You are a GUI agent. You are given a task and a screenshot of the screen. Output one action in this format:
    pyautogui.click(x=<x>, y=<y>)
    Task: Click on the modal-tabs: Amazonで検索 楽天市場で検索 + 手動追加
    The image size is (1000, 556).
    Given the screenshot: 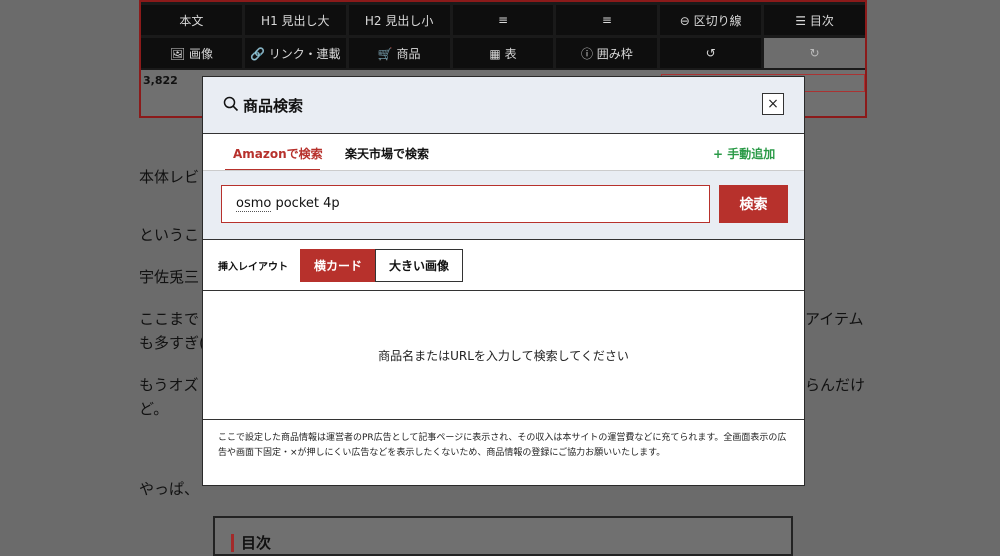 What is the action you would take?
    pyautogui.click(x=503, y=152)
    